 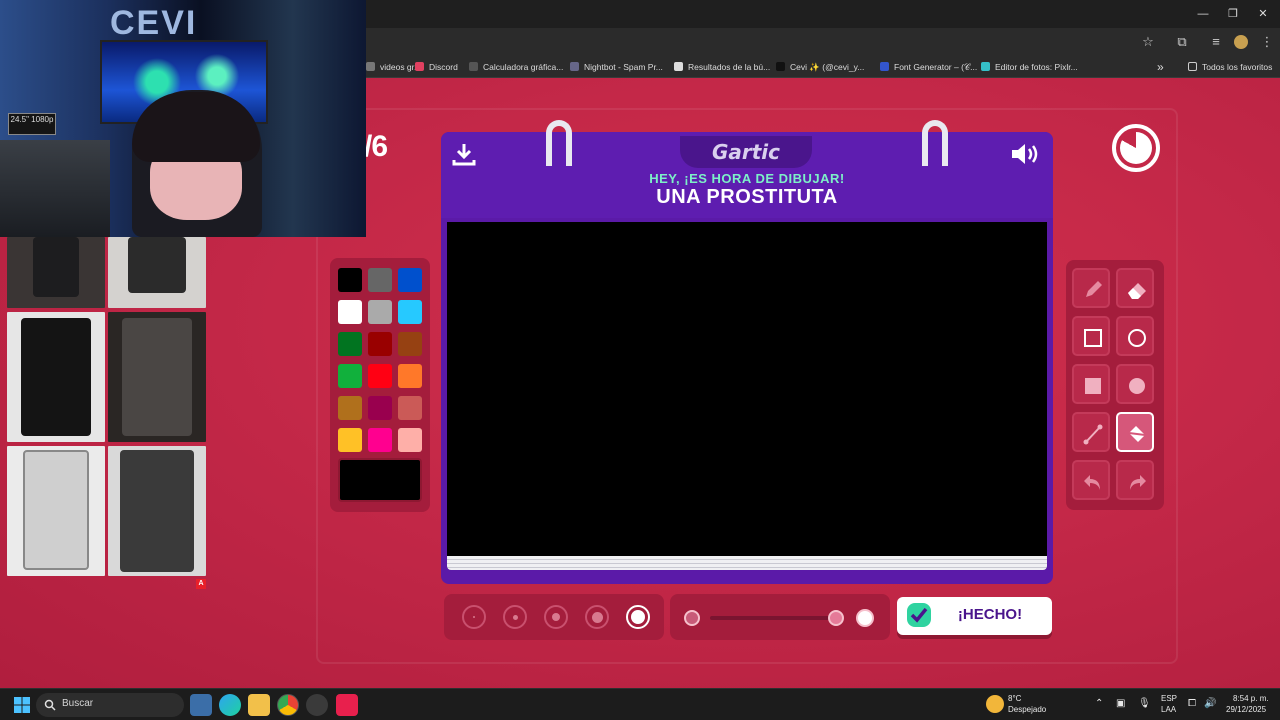 I want to click on tool-filled-rectangle, so click(x=1091, y=384).